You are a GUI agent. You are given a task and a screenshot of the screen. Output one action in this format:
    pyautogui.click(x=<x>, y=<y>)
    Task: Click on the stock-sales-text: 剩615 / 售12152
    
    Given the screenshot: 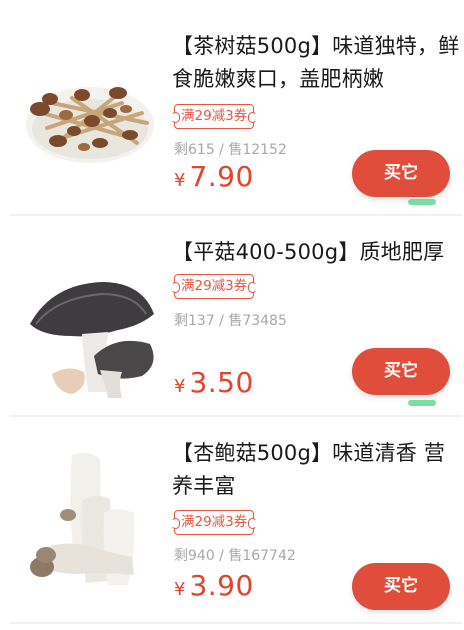 What is the action you would take?
    pyautogui.click(x=230, y=150)
    